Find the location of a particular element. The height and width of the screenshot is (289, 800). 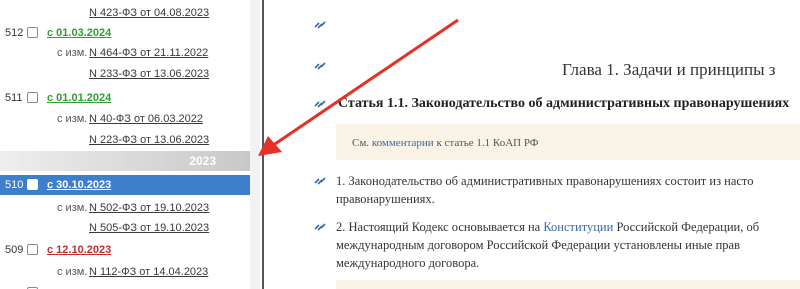

revision-date-link: с 01.03.2024 is located at coordinates (79, 33).